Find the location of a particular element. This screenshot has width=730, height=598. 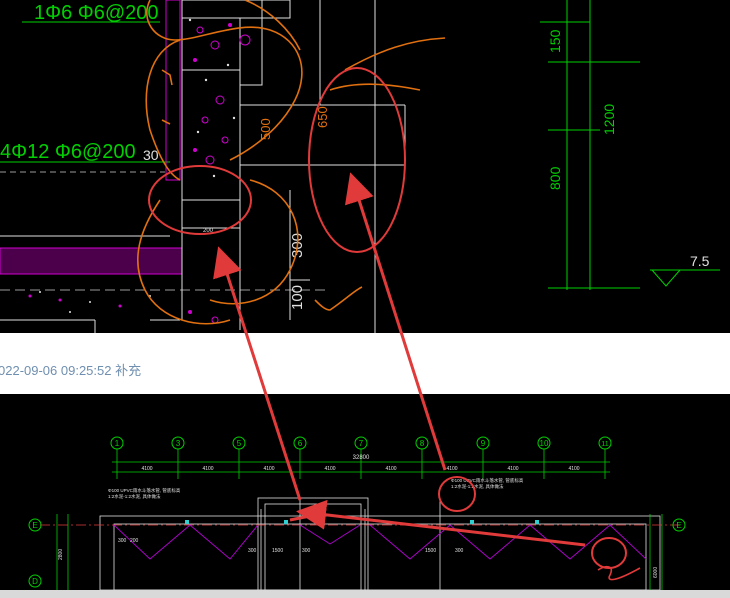

svg-text: 11 is located at coordinates (604, 444).